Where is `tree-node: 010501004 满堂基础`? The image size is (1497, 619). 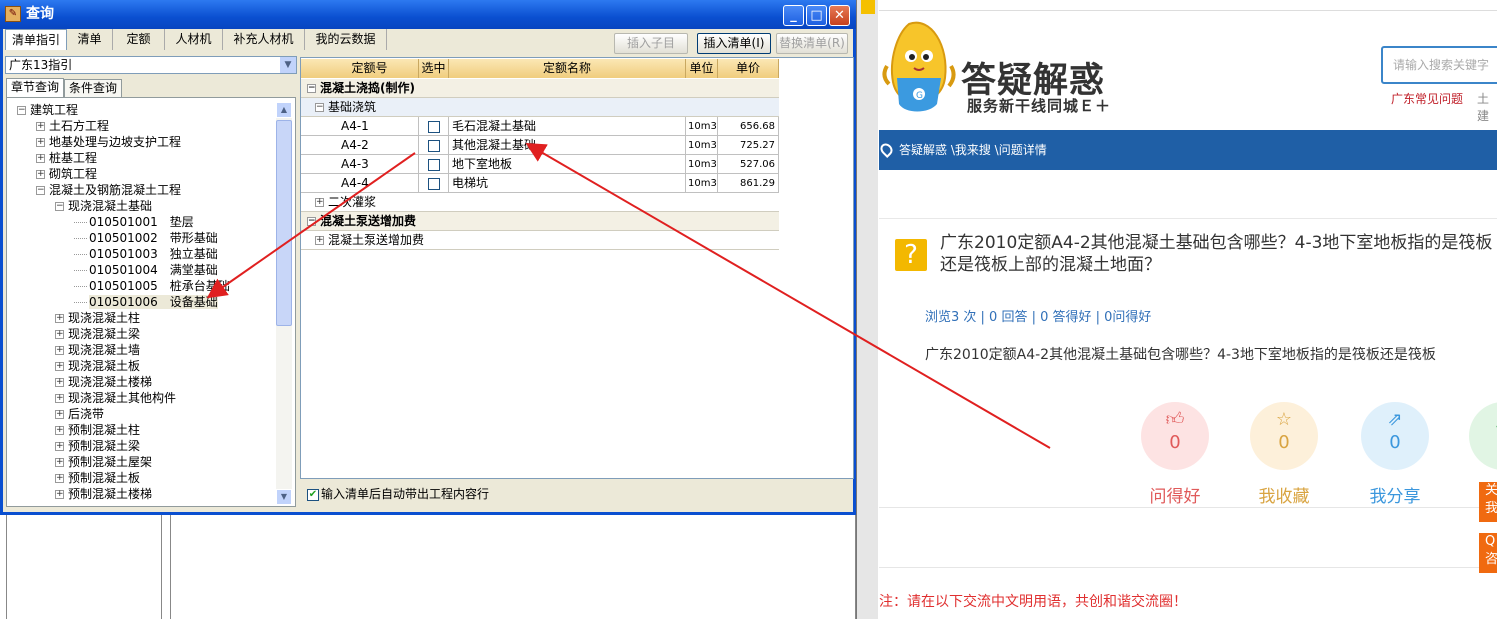
tree-node: 010501004 满堂基础 is located at coordinates (146, 270).